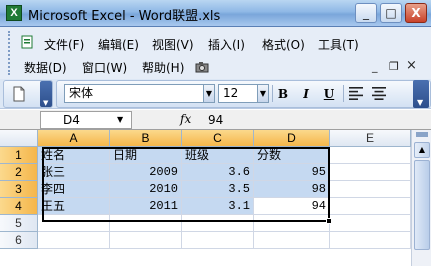 This screenshot has width=431, height=266. Describe the element at coordinates (74, 223) in the screenshot. I see `cell-a5` at that location.